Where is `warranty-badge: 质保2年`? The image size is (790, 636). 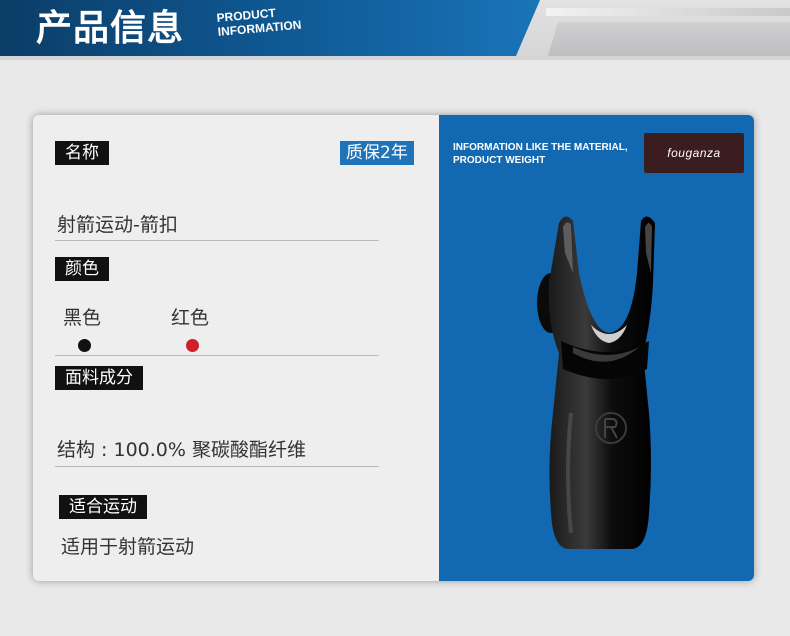 warranty-badge: 质保2年 is located at coordinates (377, 153).